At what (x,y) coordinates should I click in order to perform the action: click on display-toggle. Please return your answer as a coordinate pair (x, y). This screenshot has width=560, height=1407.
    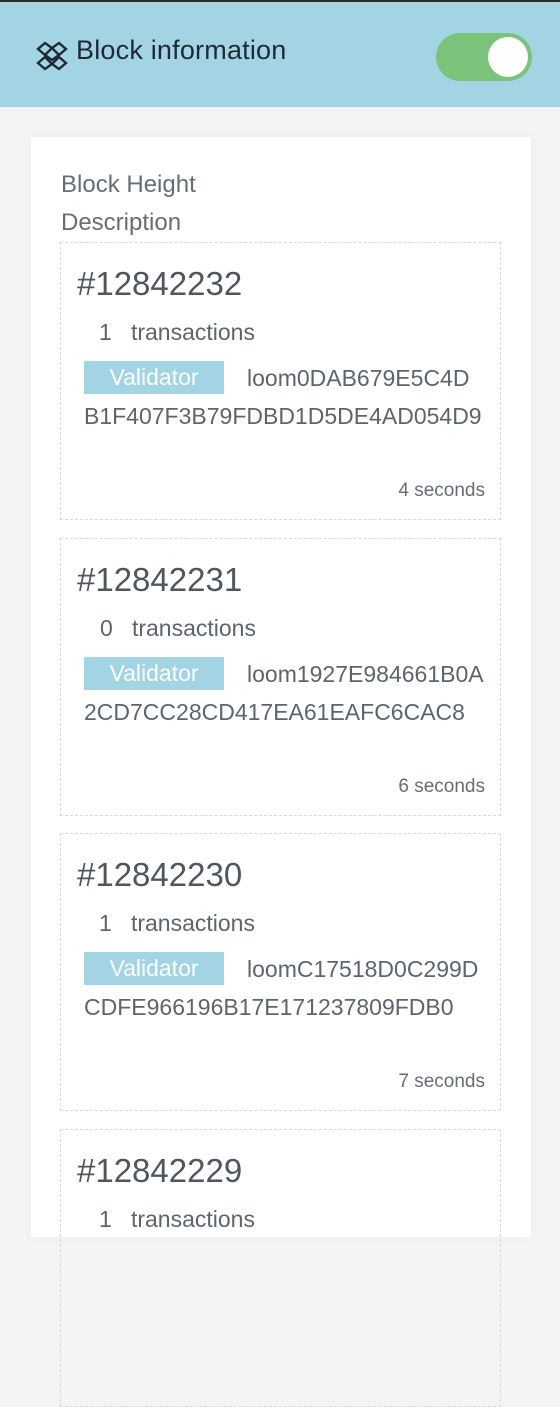
    Looking at the image, I should click on (484, 57).